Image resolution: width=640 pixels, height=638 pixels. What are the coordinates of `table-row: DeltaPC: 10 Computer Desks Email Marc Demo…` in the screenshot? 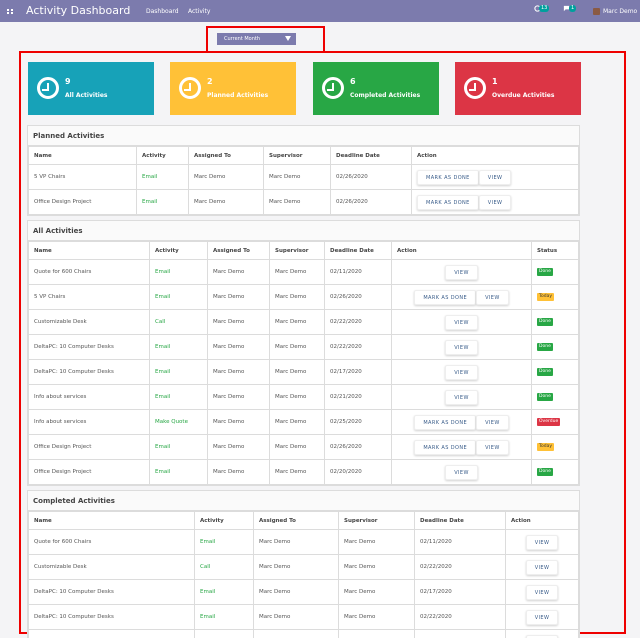 It's located at (303, 592).